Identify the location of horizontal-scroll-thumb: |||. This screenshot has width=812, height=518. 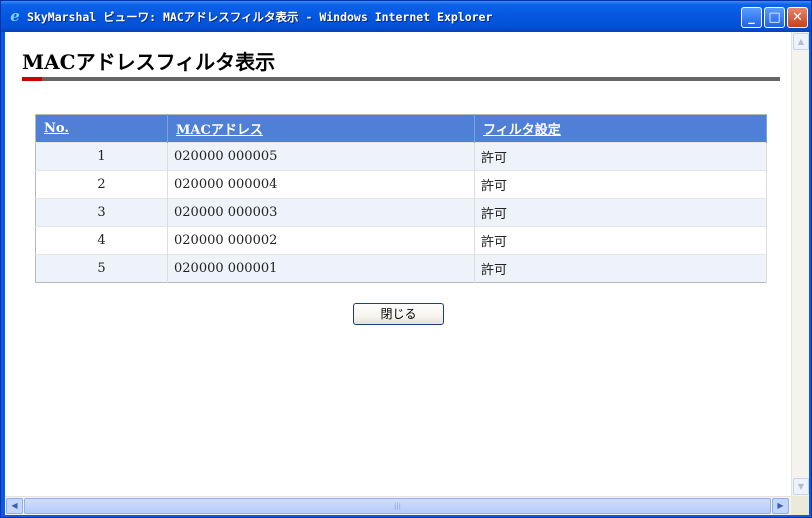
(397, 506).